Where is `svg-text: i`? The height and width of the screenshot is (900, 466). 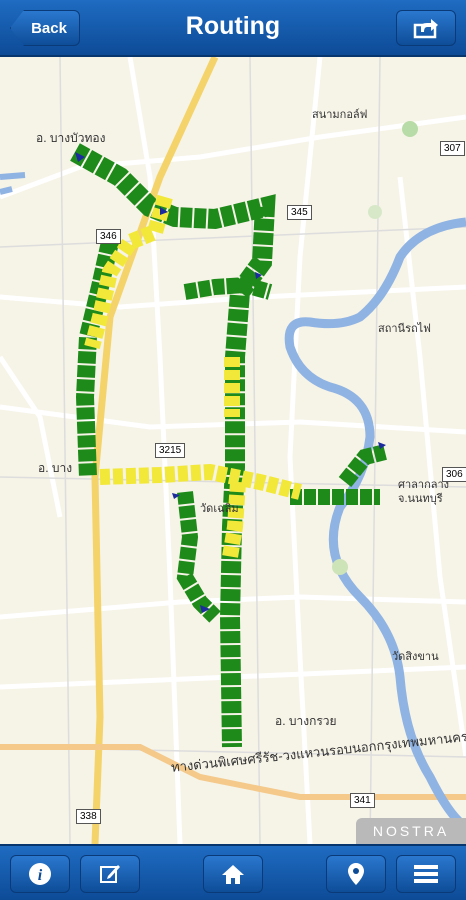 svg-text: i is located at coordinates (40, 875).